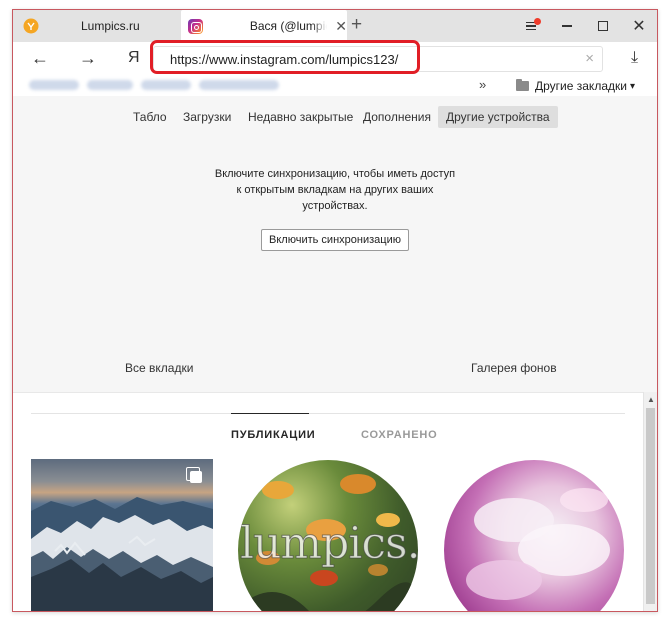 This screenshot has height=623, width=670. I want to click on tab-saved: СОХРАНЕНО, so click(399, 435).